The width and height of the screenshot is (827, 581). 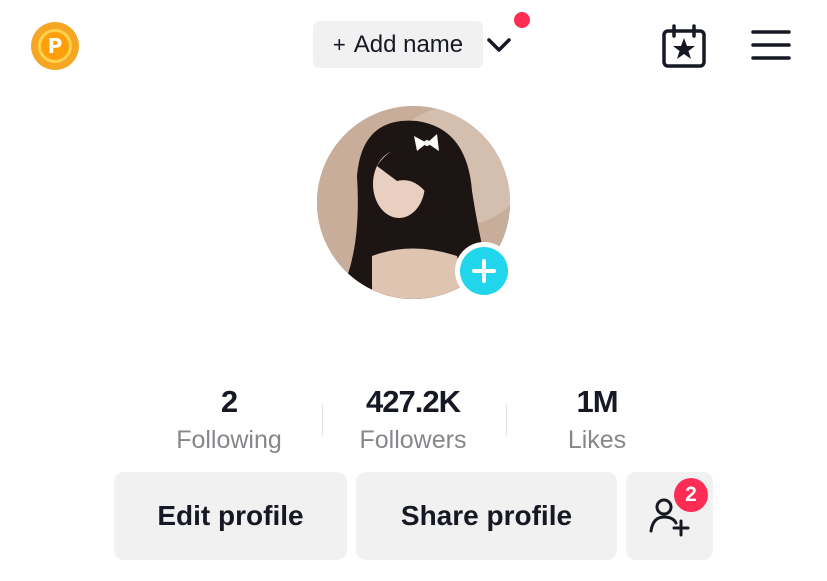 I want to click on add-name-button: + Add name, so click(x=398, y=44).